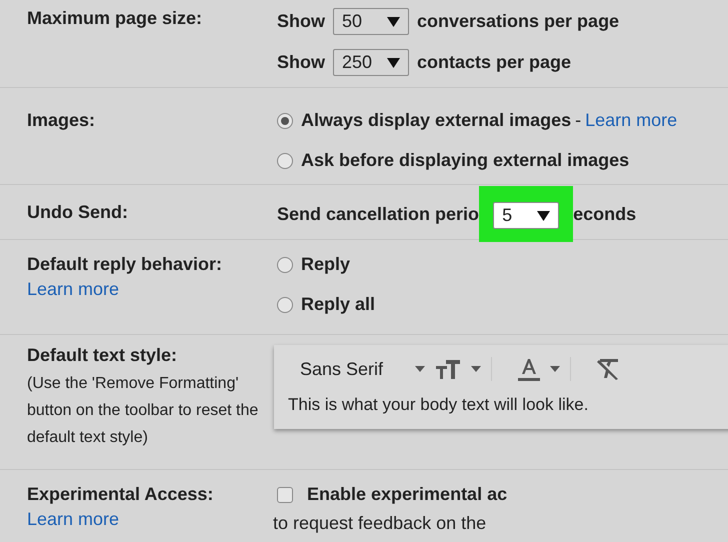 The height and width of the screenshot is (542, 728). Describe the element at coordinates (143, 411) in the screenshot. I see `setting-note: (Use the 'Remove Formatting' button on the toolbar to reset the default text style)` at that location.